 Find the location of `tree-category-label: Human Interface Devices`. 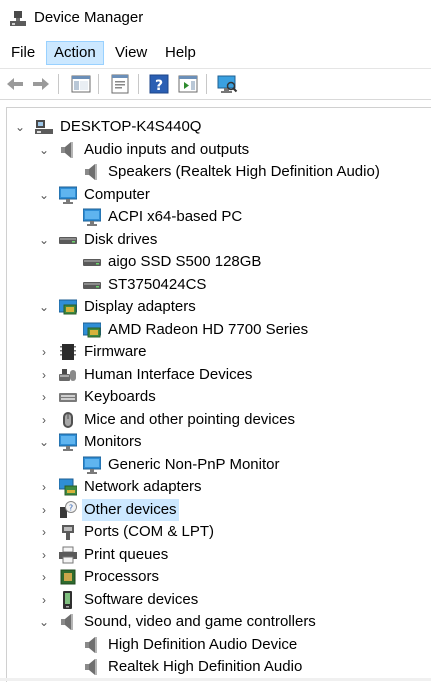

tree-category-label: Human Interface Devices is located at coordinates (168, 374).